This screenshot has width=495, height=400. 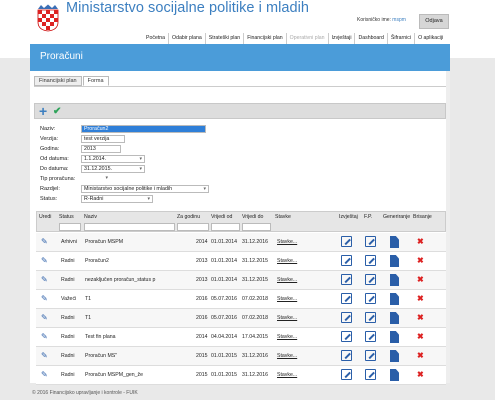 I want to click on row-naziv: Proračun MS", so click(x=101, y=356).